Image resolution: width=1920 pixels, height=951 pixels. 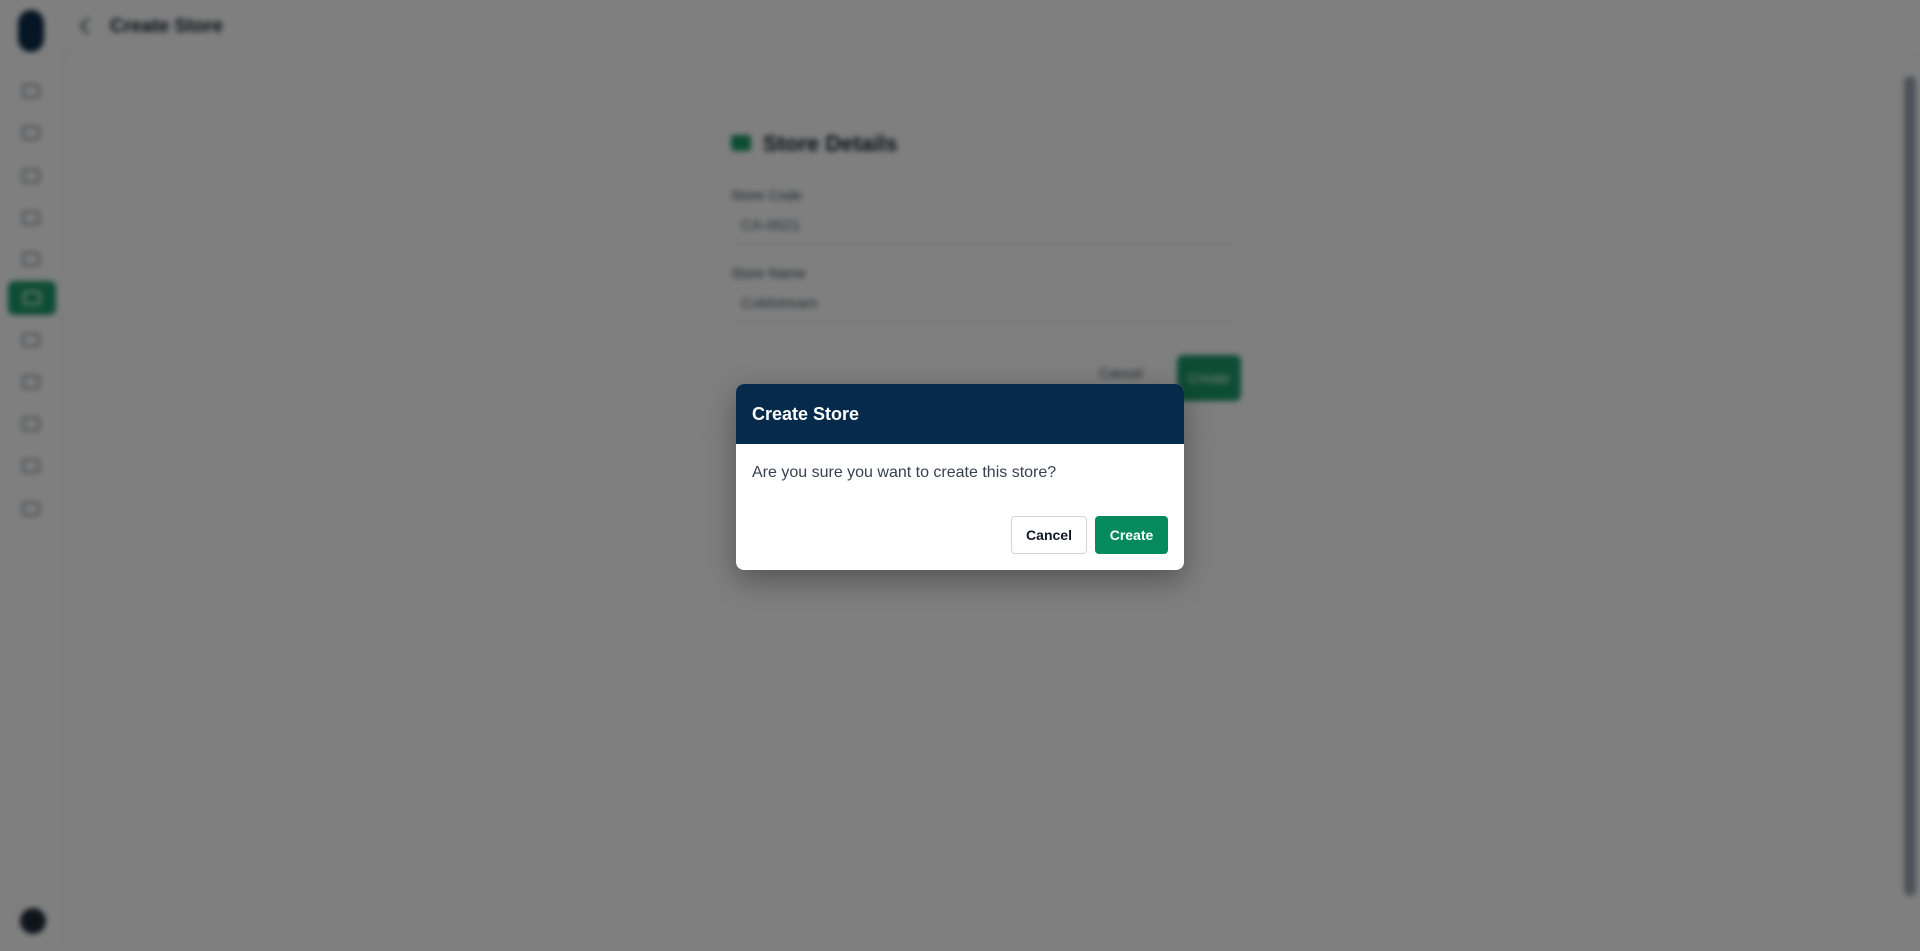 I want to click on create-button: Create, so click(x=1131, y=535).